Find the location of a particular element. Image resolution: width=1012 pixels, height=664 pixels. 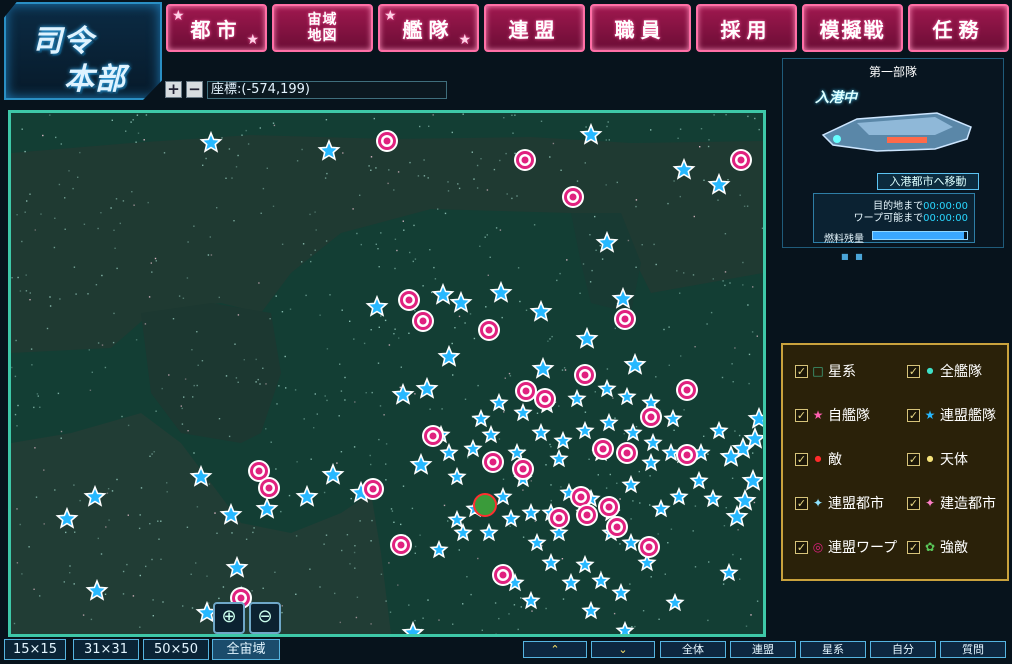

legend-item-1: ✓ □ 星系 is located at coordinates (825, 371).